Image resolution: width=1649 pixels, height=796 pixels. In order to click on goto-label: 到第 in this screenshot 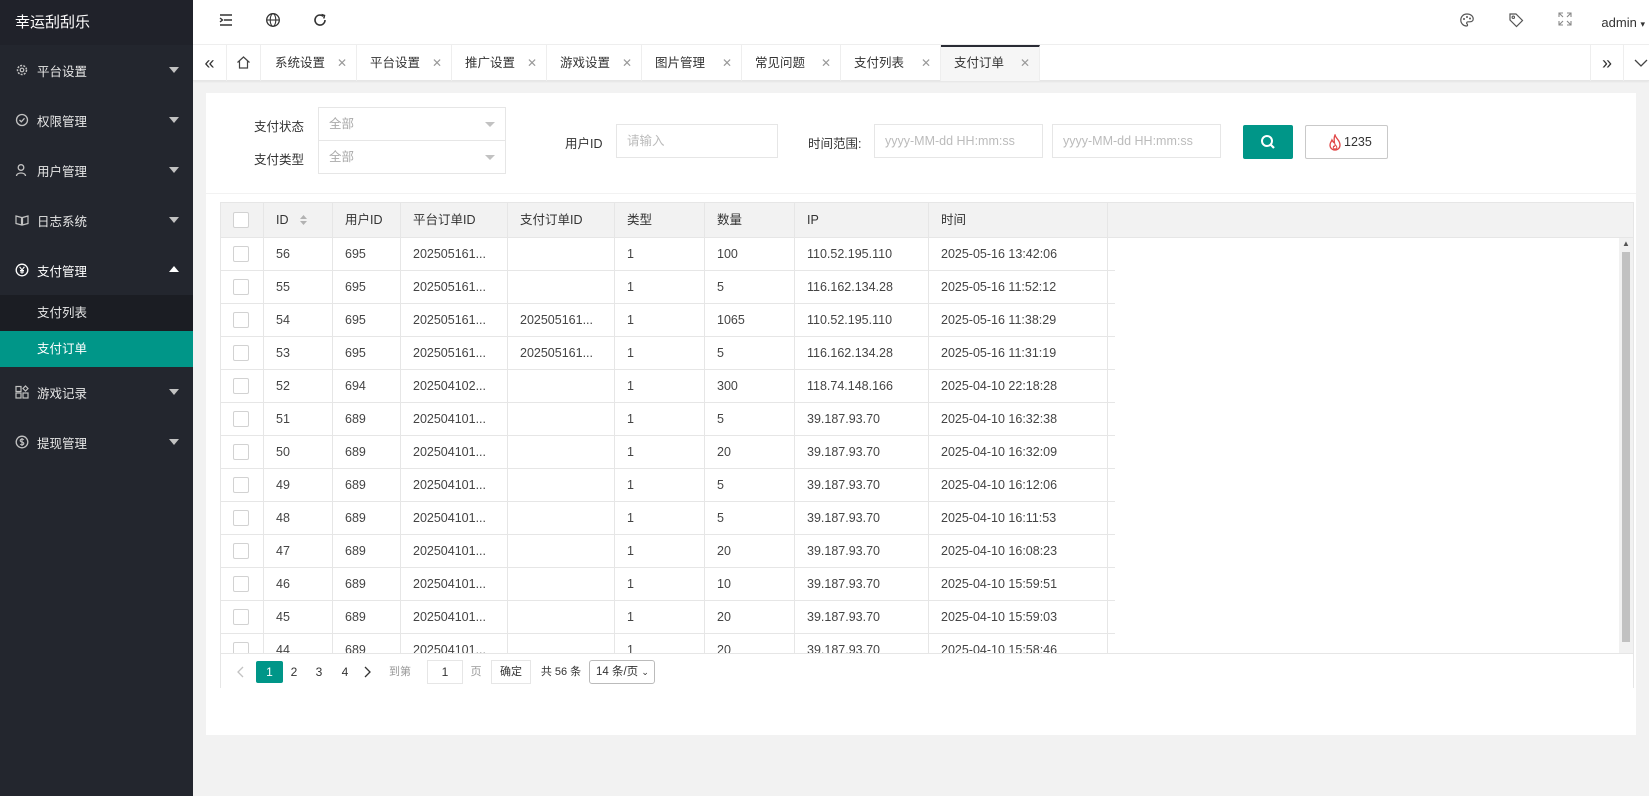, I will do `click(400, 672)`.